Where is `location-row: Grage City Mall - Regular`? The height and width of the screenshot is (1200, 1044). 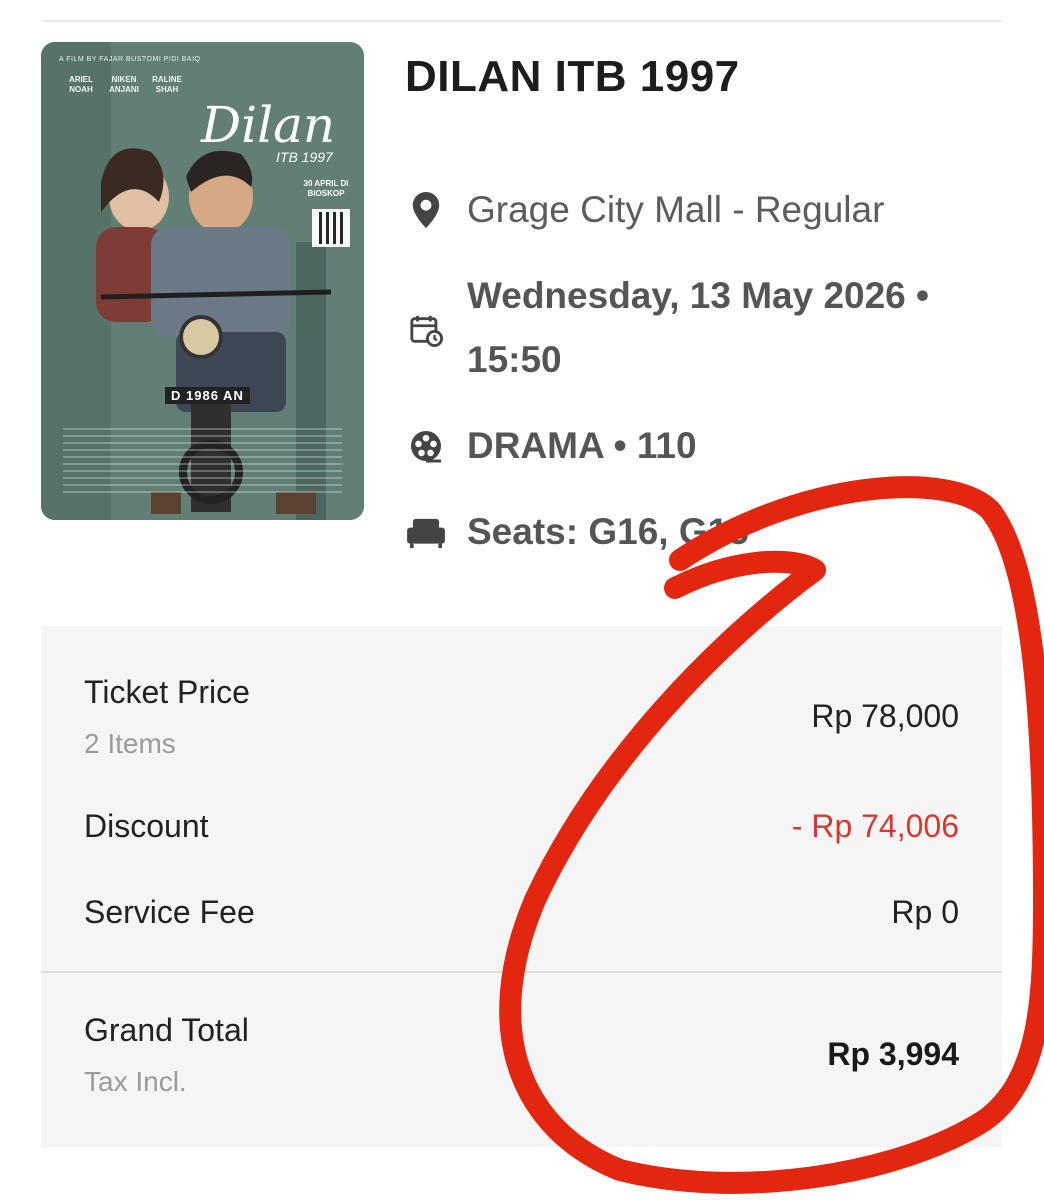 location-row: Grage City Mall - Regular is located at coordinates (644, 210).